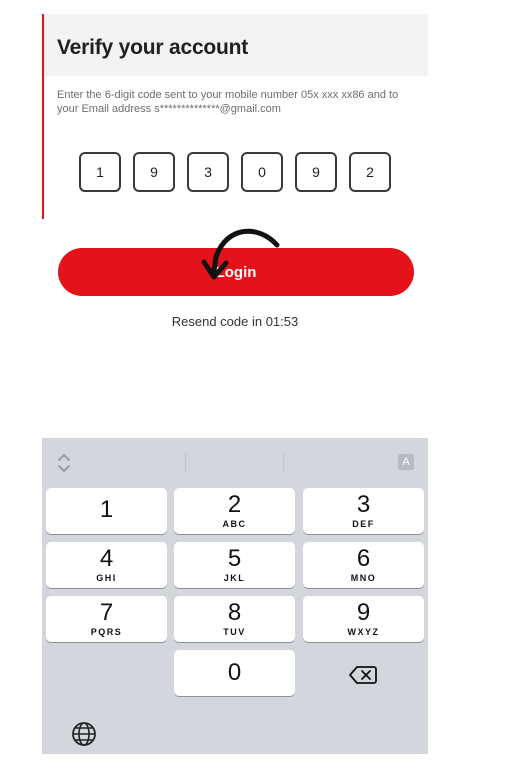 The image size is (506, 768). I want to click on key-letters: GHI, so click(106, 578).